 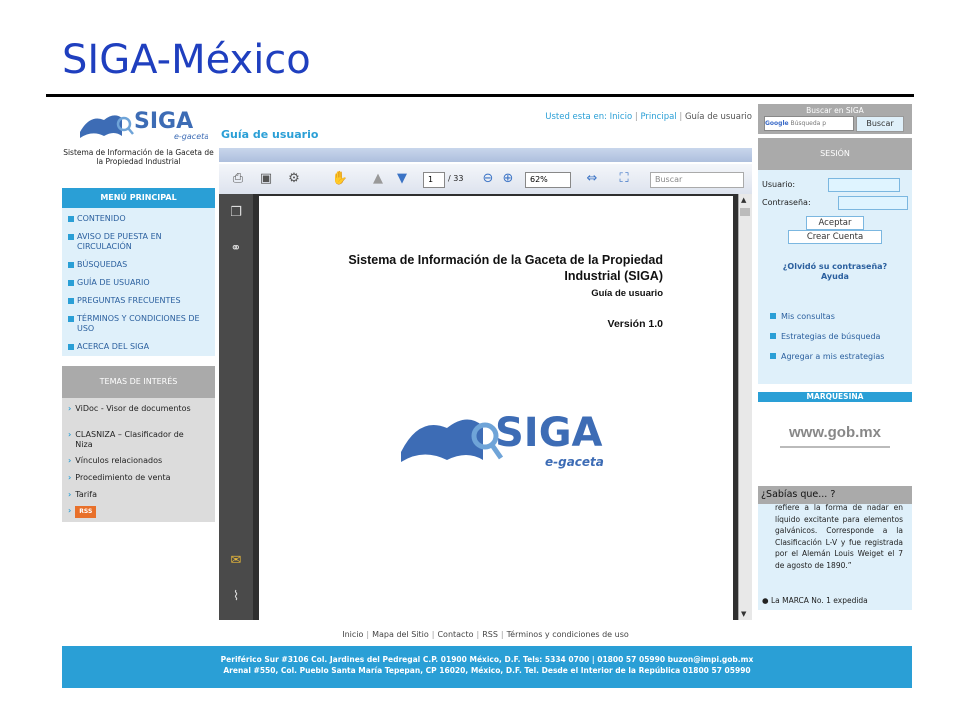 What do you see at coordinates (549, 433) in the screenshot?
I see `document-logo-text: SIGA` at bounding box center [549, 433].